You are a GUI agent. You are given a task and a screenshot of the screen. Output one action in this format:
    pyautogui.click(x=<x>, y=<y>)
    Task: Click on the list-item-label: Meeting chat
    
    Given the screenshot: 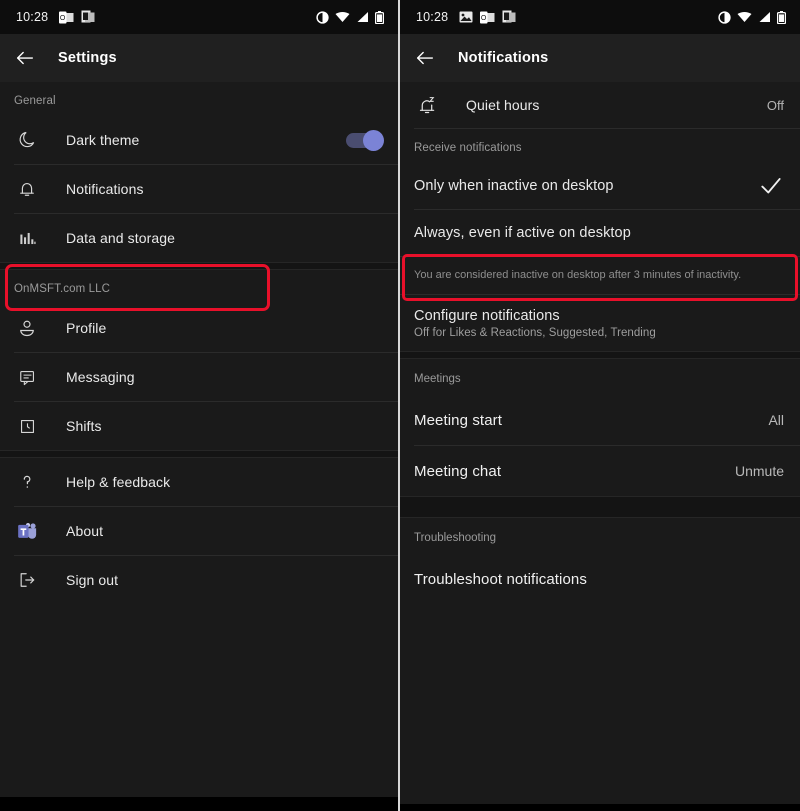 What is the action you would take?
    pyautogui.click(x=458, y=471)
    